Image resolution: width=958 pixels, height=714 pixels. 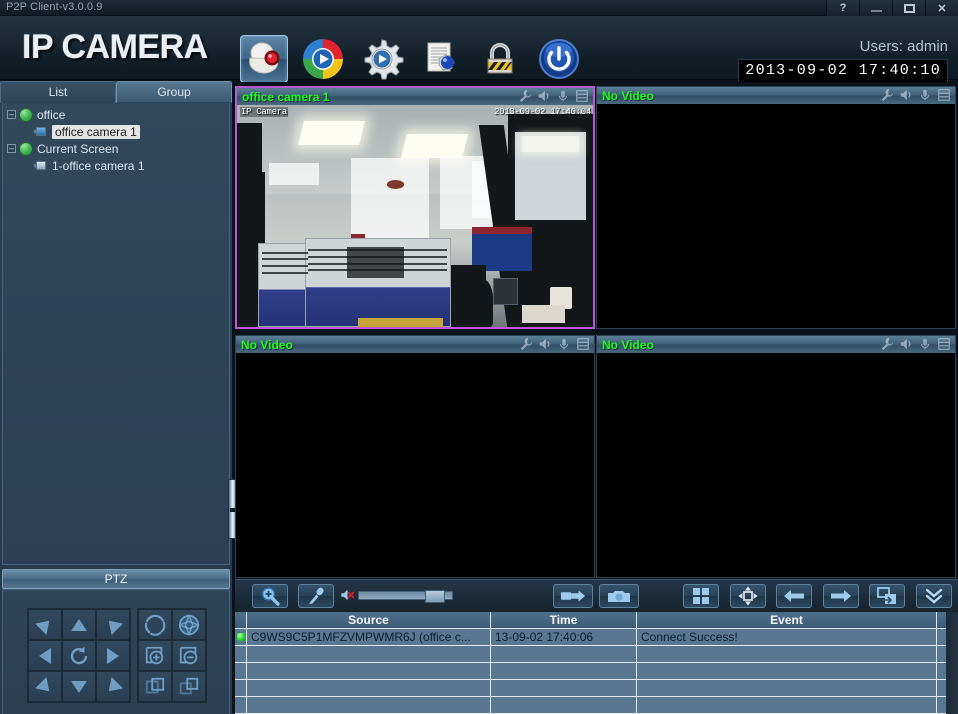 I want to click on video-cell-4-icons, so click(x=915, y=344).